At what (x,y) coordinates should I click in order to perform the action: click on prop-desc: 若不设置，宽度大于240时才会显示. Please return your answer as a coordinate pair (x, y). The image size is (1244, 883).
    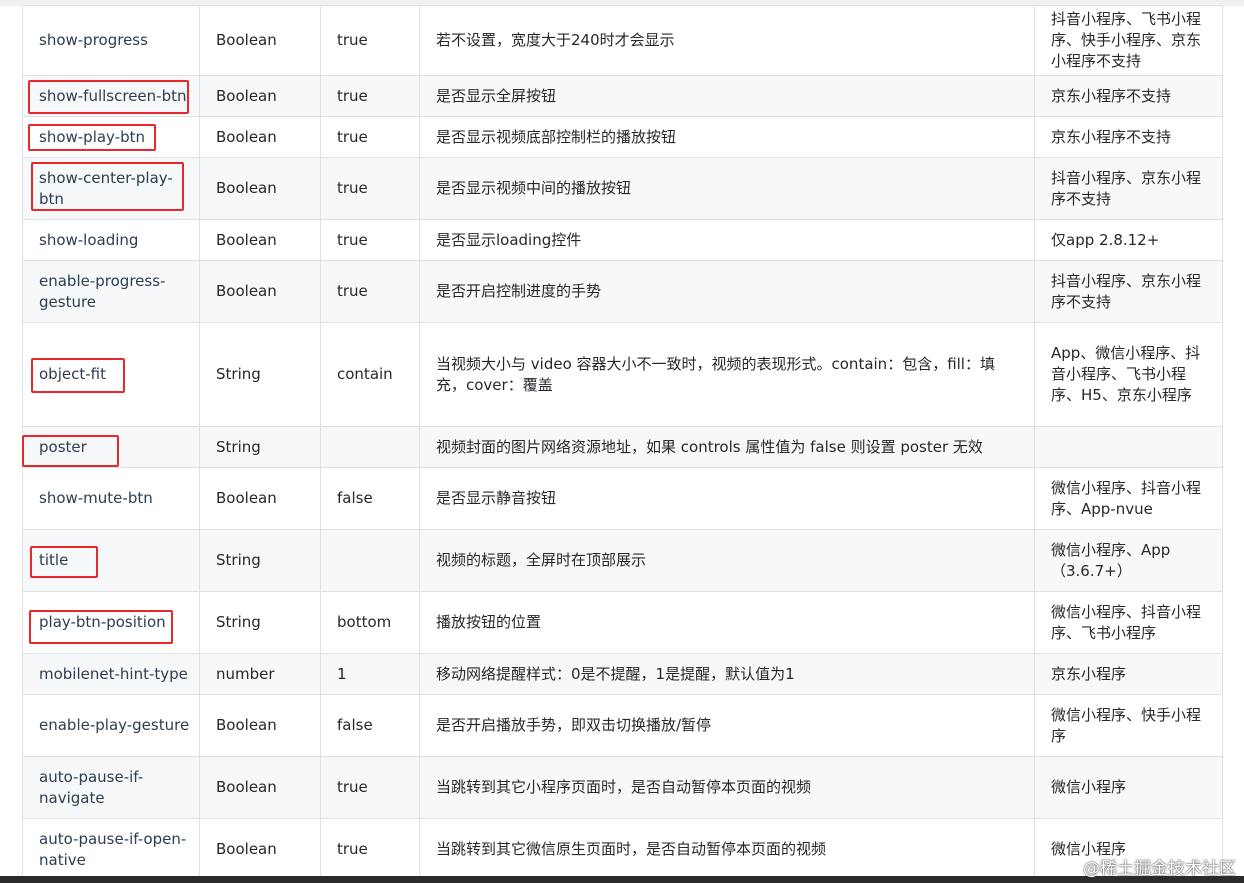
    Looking at the image, I should click on (727, 40).